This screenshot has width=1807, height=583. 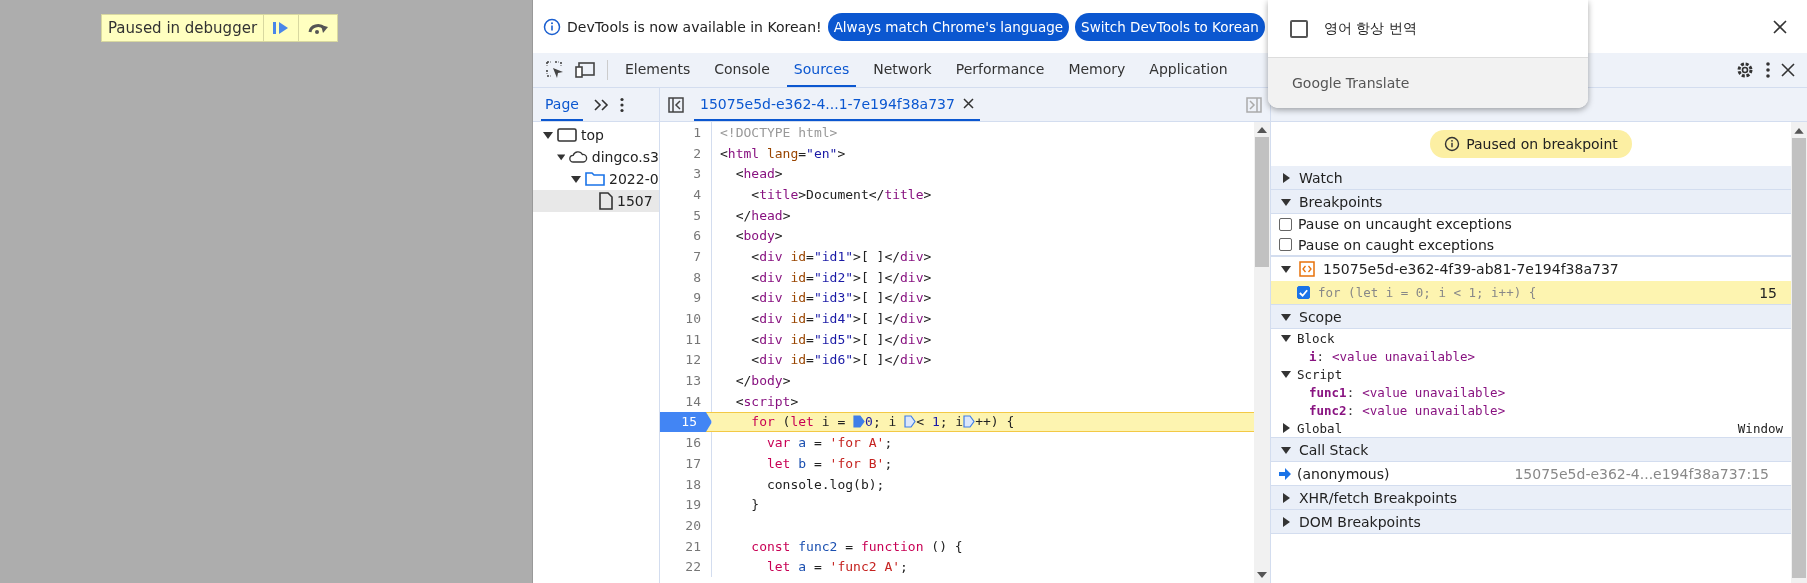 What do you see at coordinates (1434, 410) in the screenshot?
I see `variable-value: <value unavailable>` at bounding box center [1434, 410].